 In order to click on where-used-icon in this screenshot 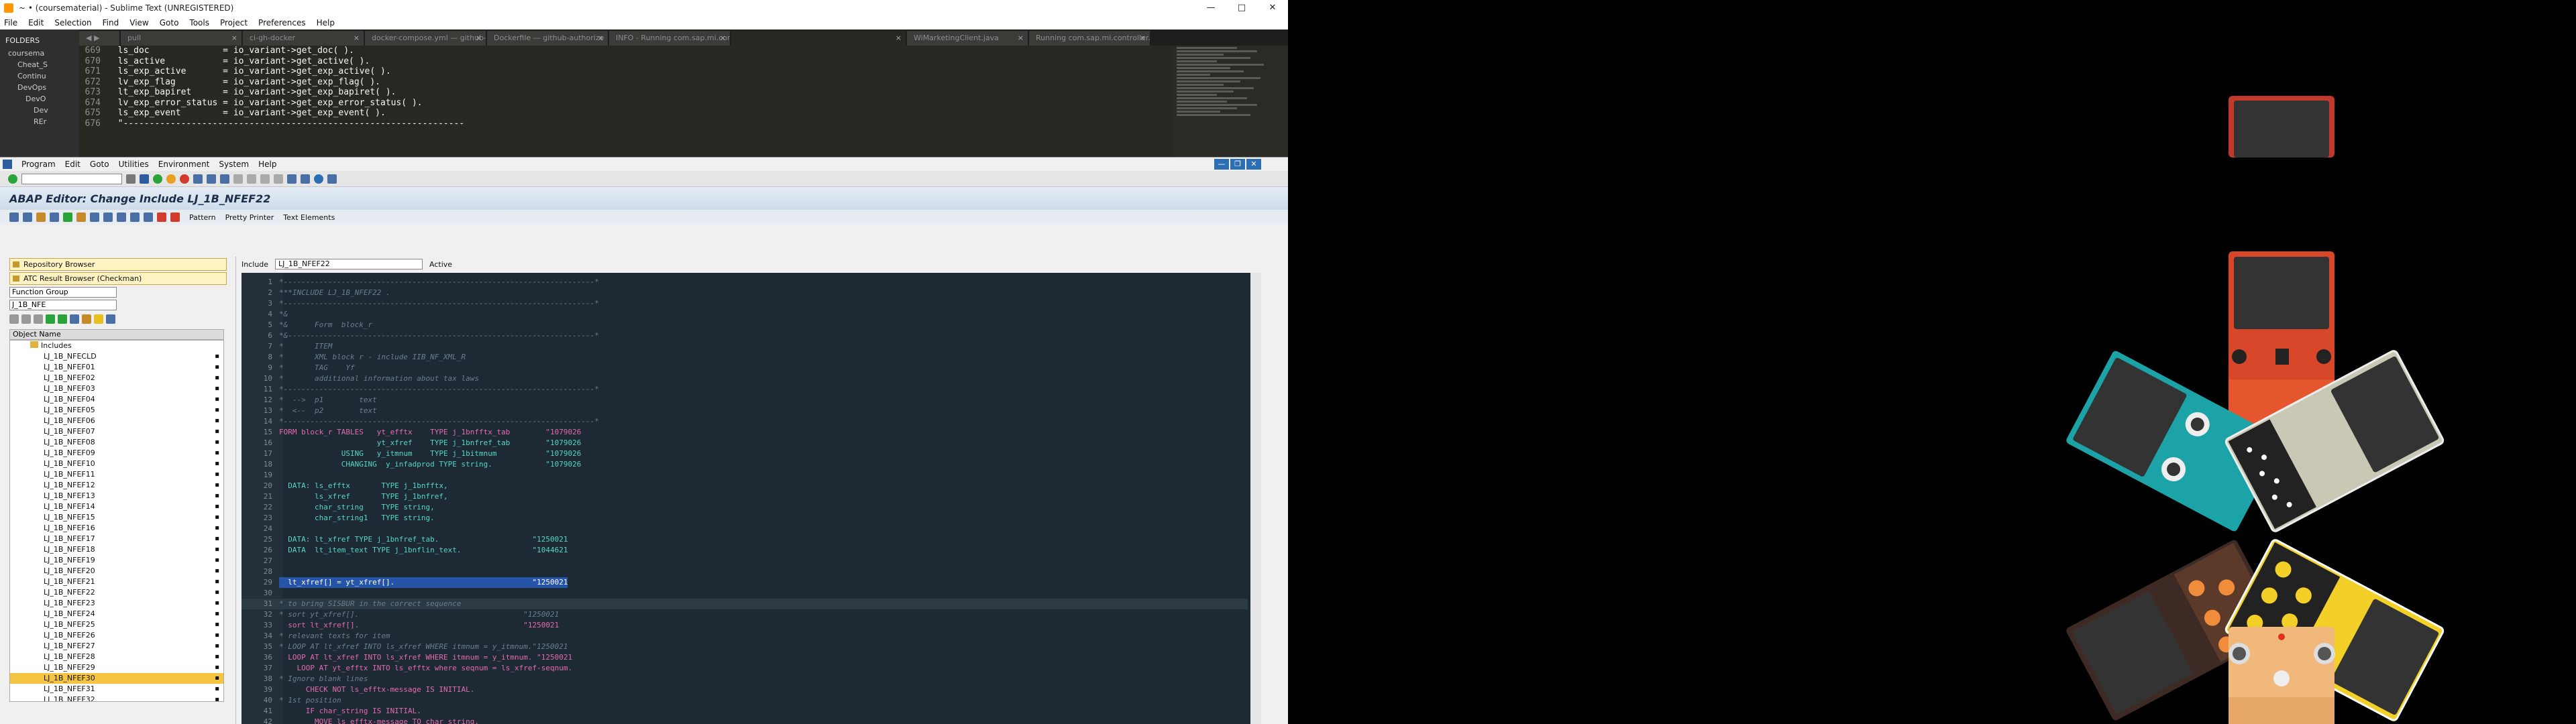, I will do `click(108, 217)`.